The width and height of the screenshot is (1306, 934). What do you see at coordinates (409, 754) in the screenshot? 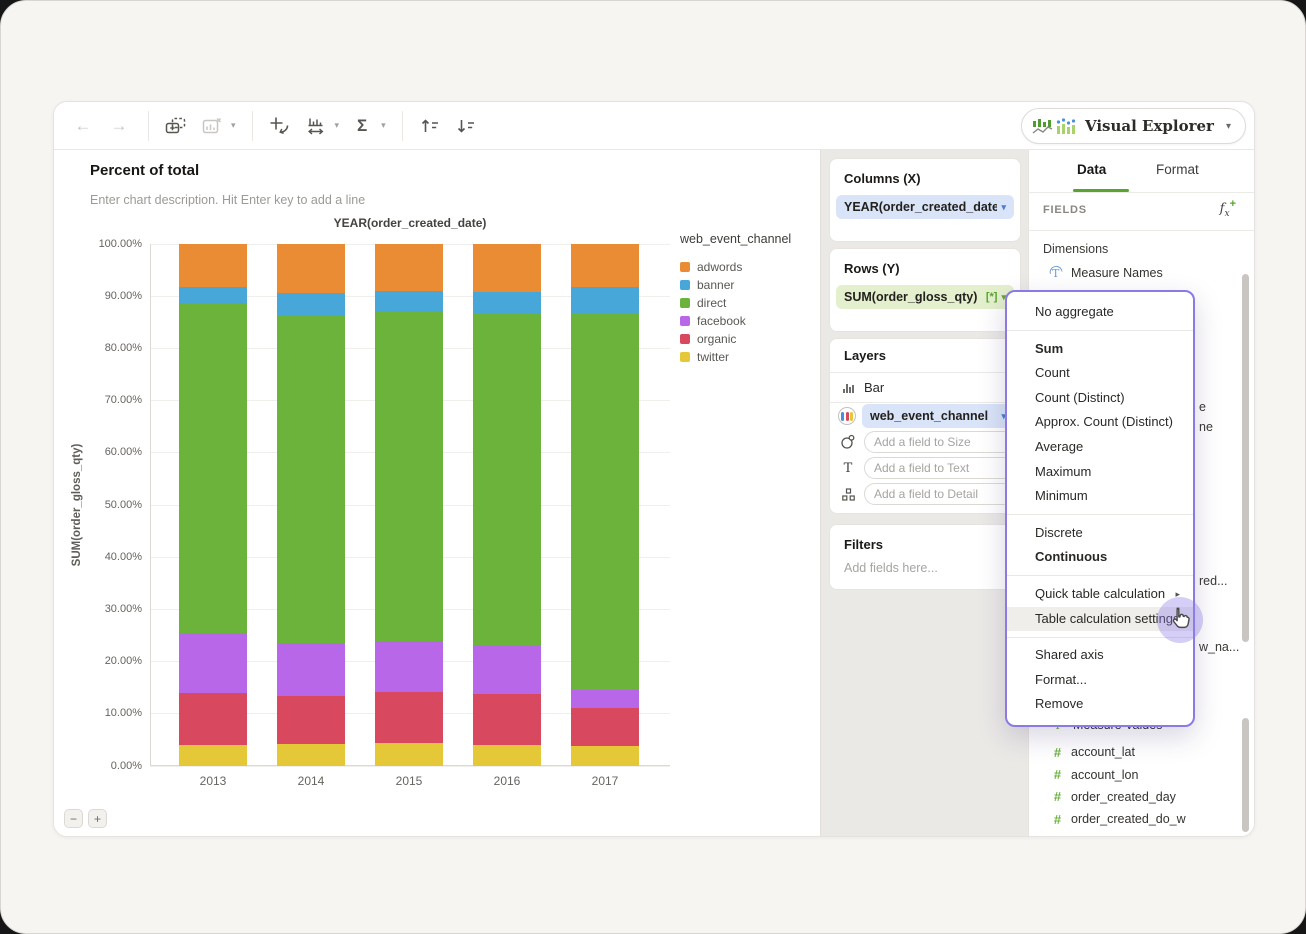
I see `bar-segment-2015-twitter` at bounding box center [409, 754].